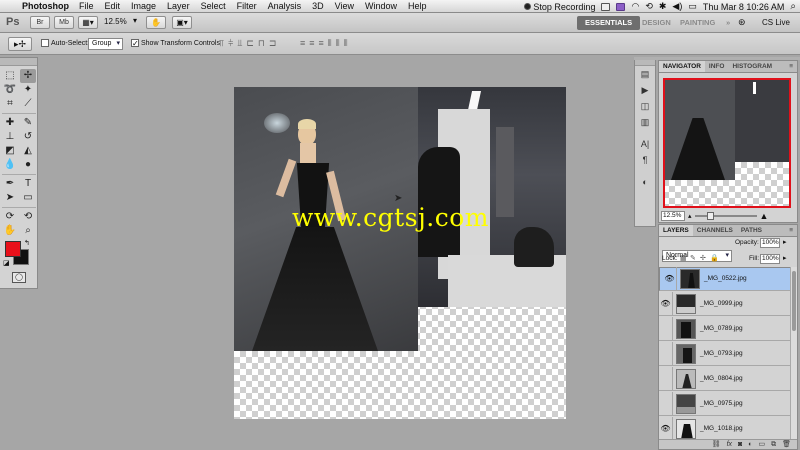 Image resolution: width=800 pixels, height=450 pixels. Describe the element at coordinates (261, 43) in the screenshot. I see `align-hcenter-icon: ⊓` at that location.